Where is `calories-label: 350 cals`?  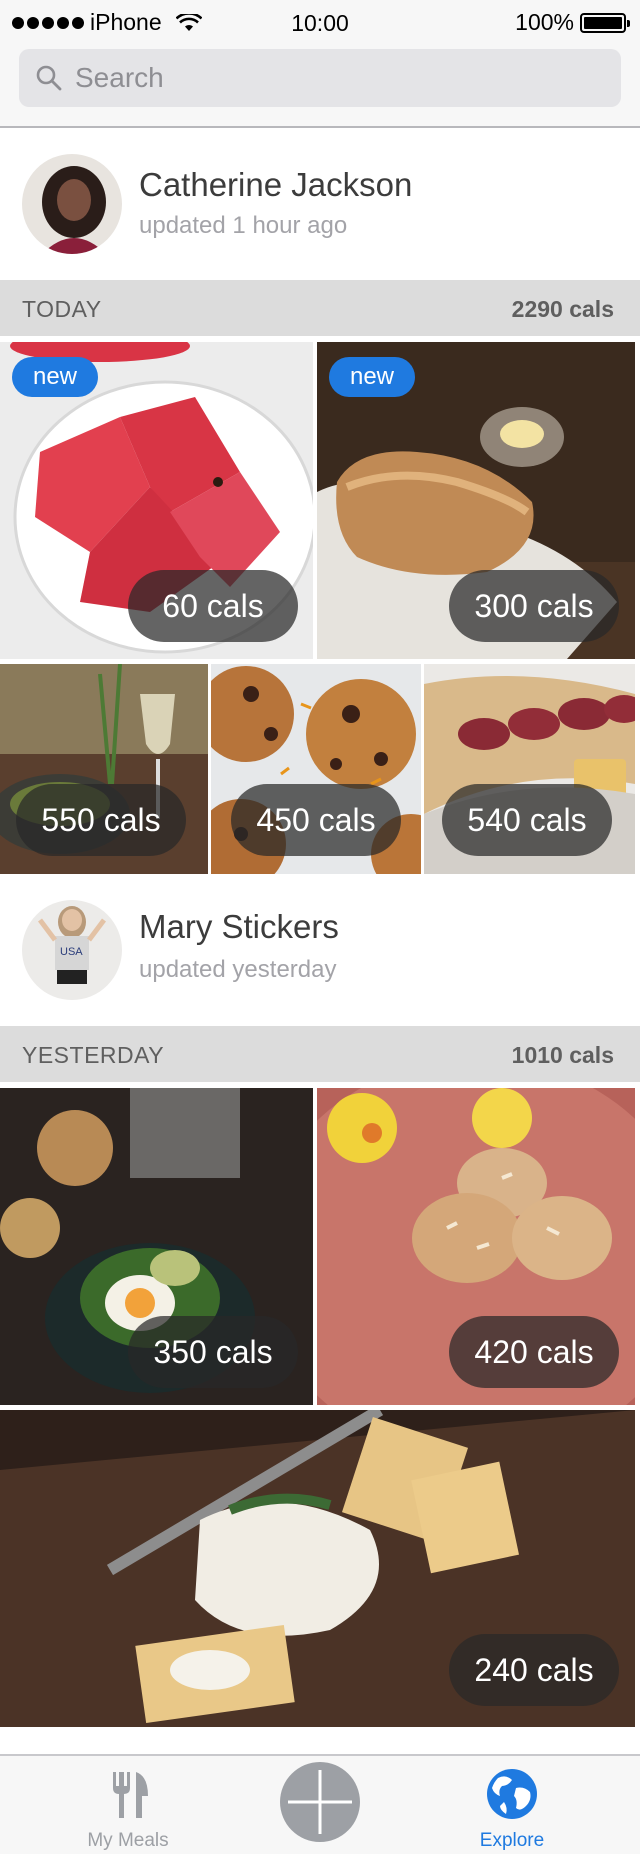
calories-label: 350 cals is located at coordinates (213, 1352).